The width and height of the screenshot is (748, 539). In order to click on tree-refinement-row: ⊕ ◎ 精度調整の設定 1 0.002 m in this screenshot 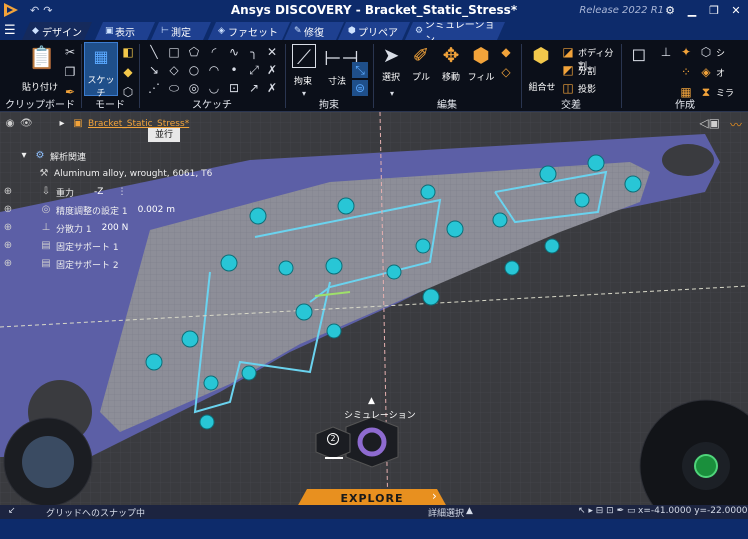, I will do `click(88, 210)`.